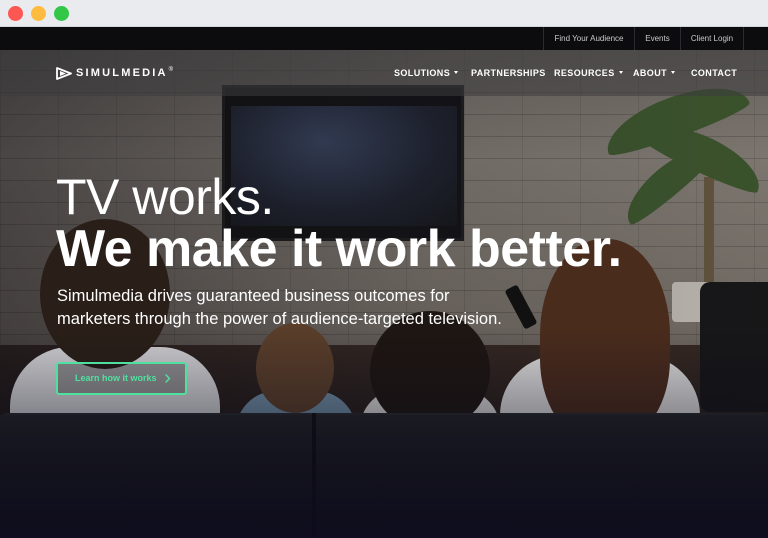 Image resolution: width=768 pixels, height=538 pixels. I want to click on learn-how-it-works-button: Learn how it works, so click(121, 378).